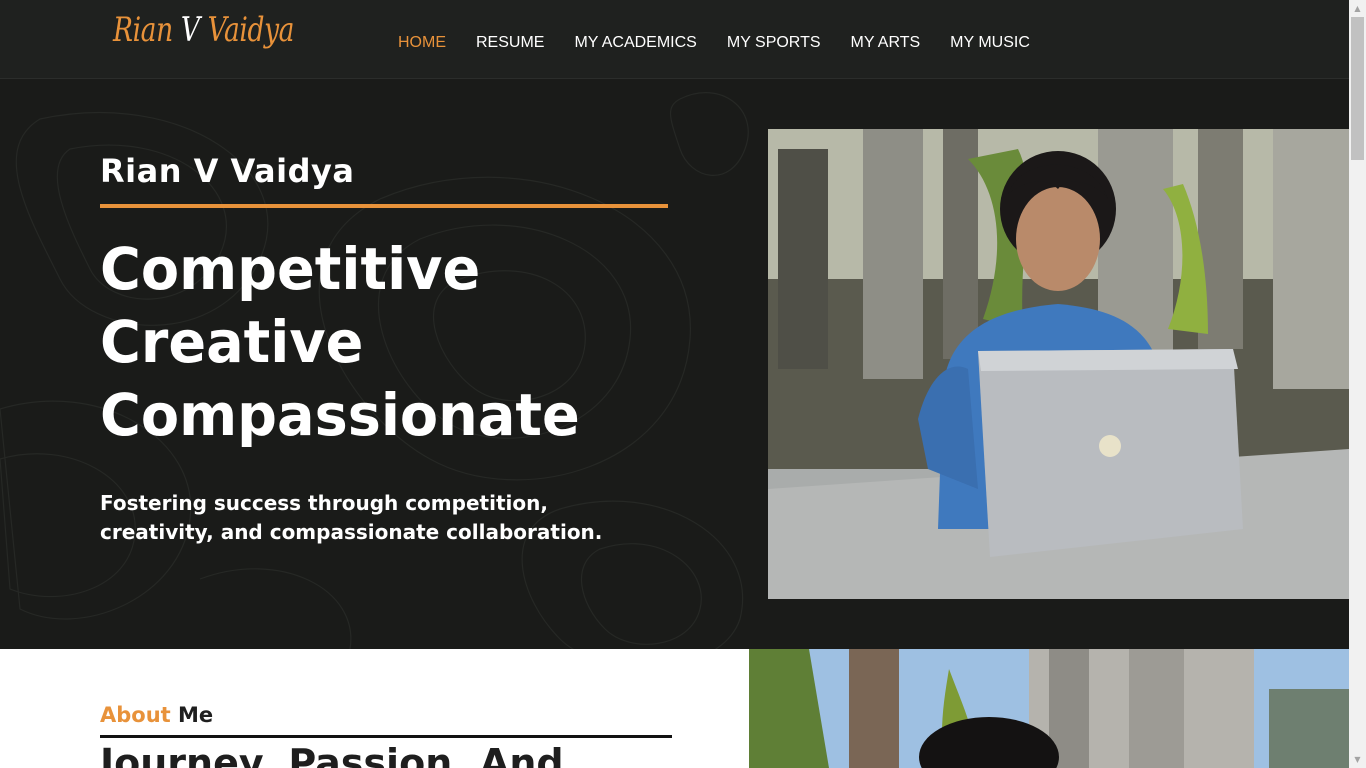  Describe the element at coordinates (410, 342) in the screenshot. I see `hero-heading: Competitive Creative Compassionate` at that location.